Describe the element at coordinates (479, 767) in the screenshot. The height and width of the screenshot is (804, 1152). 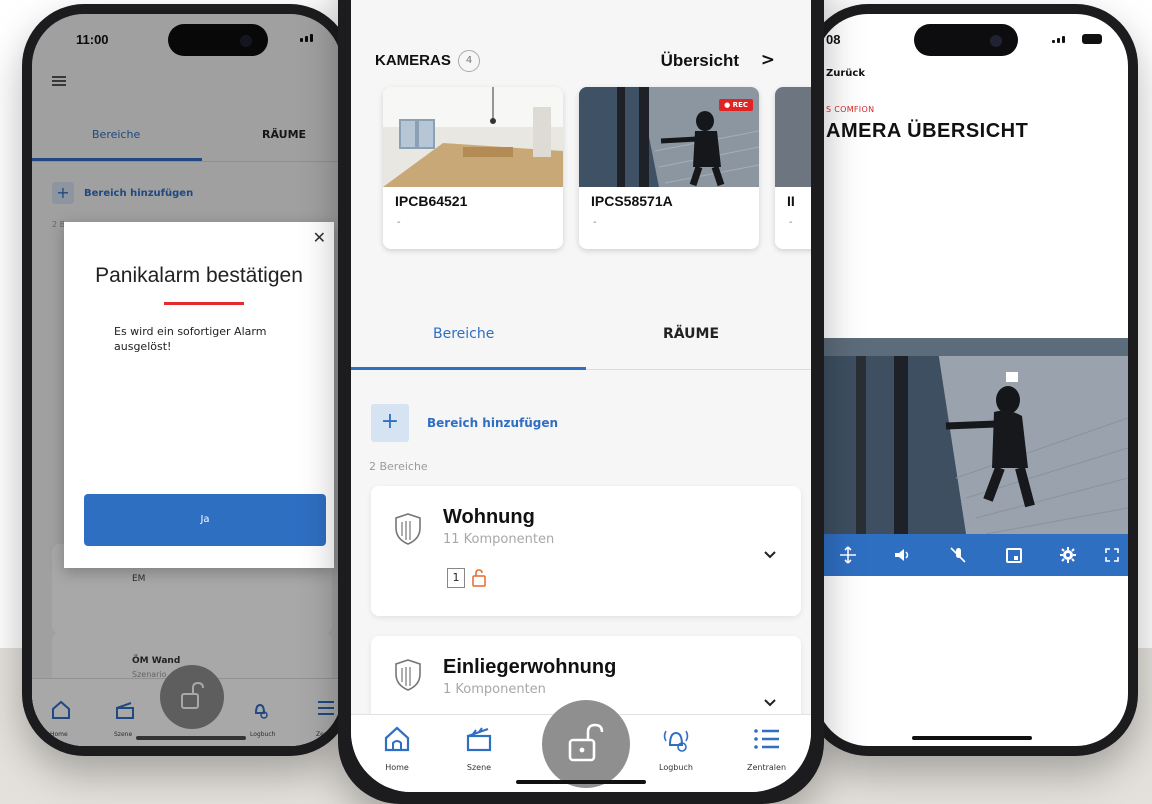
I see `nav-label: Szene` at that location.